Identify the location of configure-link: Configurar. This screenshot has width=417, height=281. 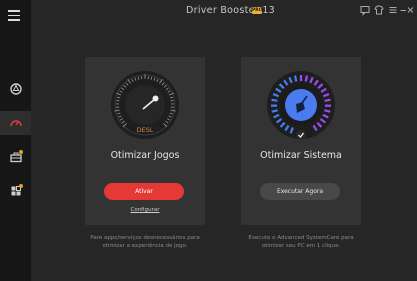
(145, 210).